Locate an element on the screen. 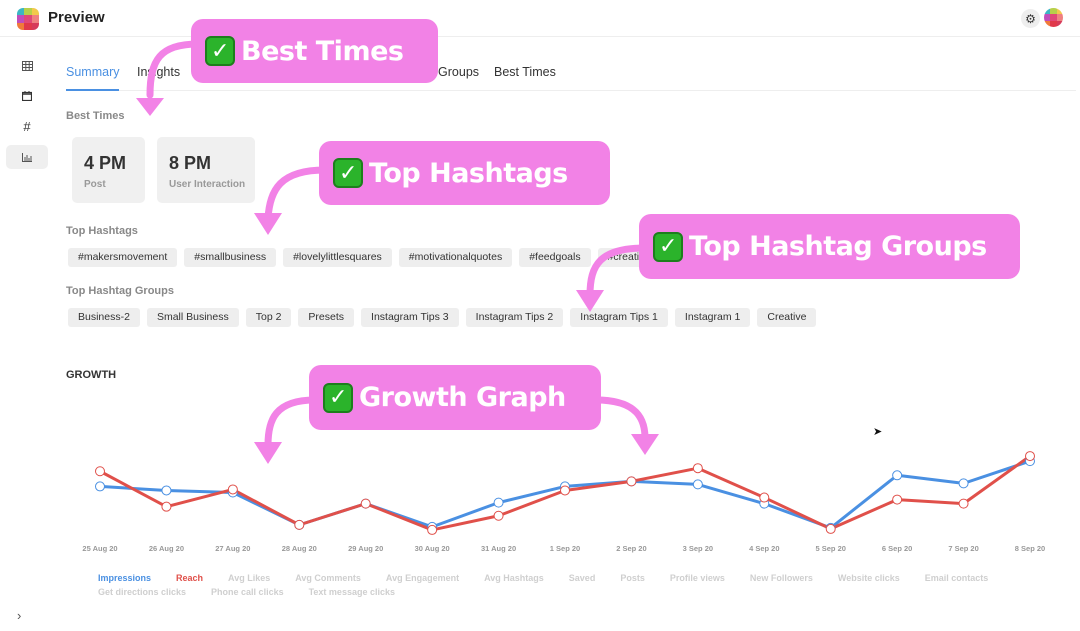  x-tick-label: 7 Sep 20 is located at coordinates (963, 548).